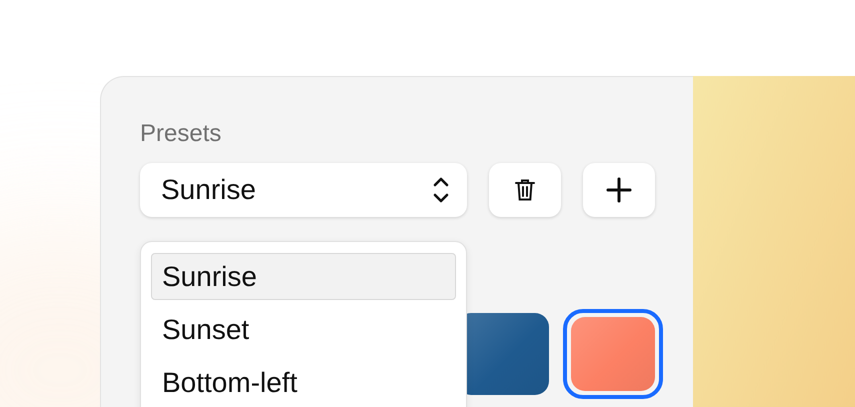 The width and height of the screenshot is (855, 407). I want to click on menu-item: Bottom-left, so click(303, 382).